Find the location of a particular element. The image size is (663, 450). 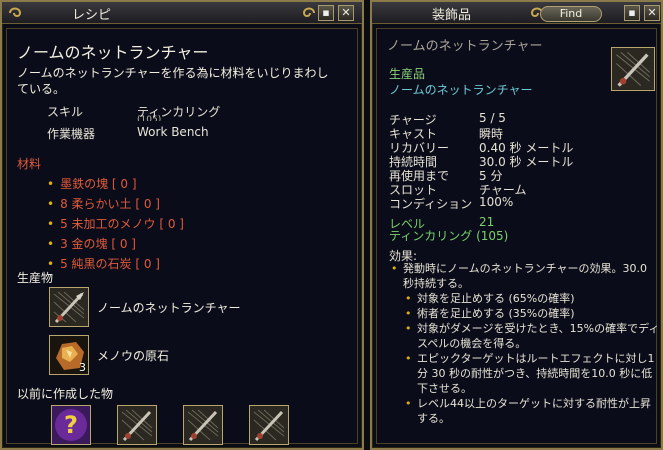

find-button: Find is located at coordinates (571, 14).